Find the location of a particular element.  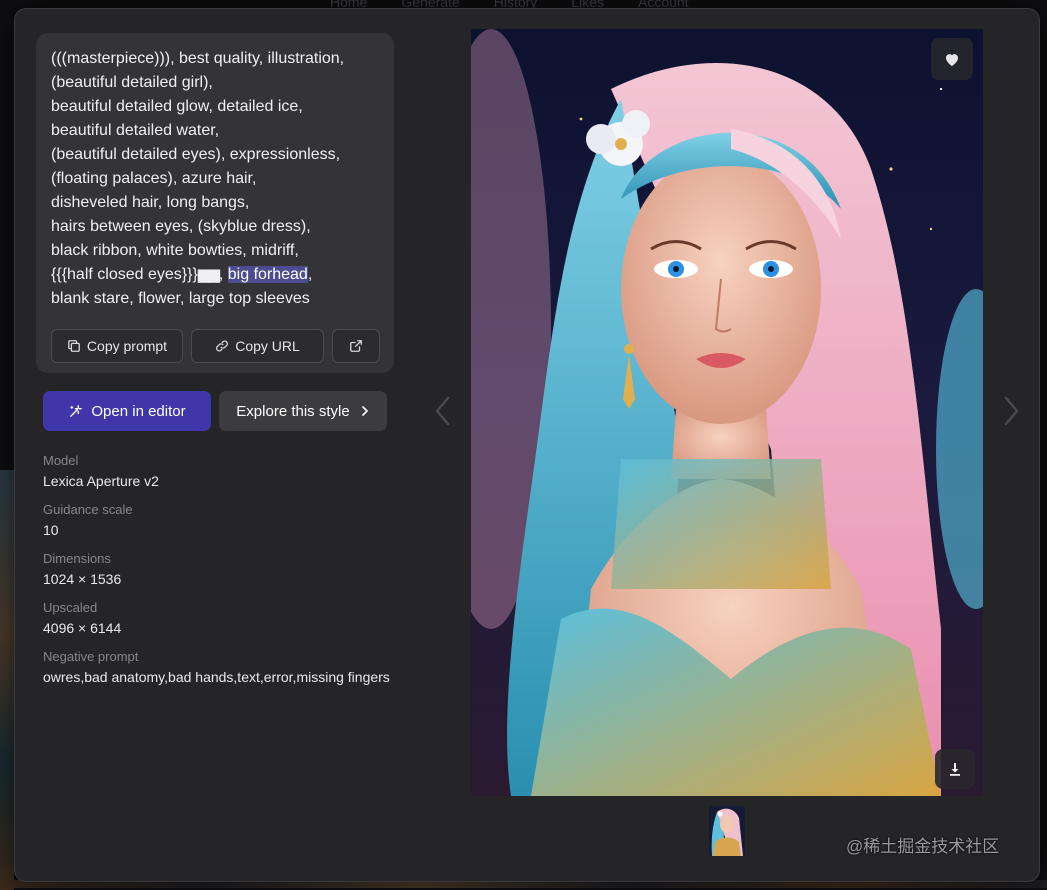

explore-style-button: Explore this style is located at coordinates (303, 411).